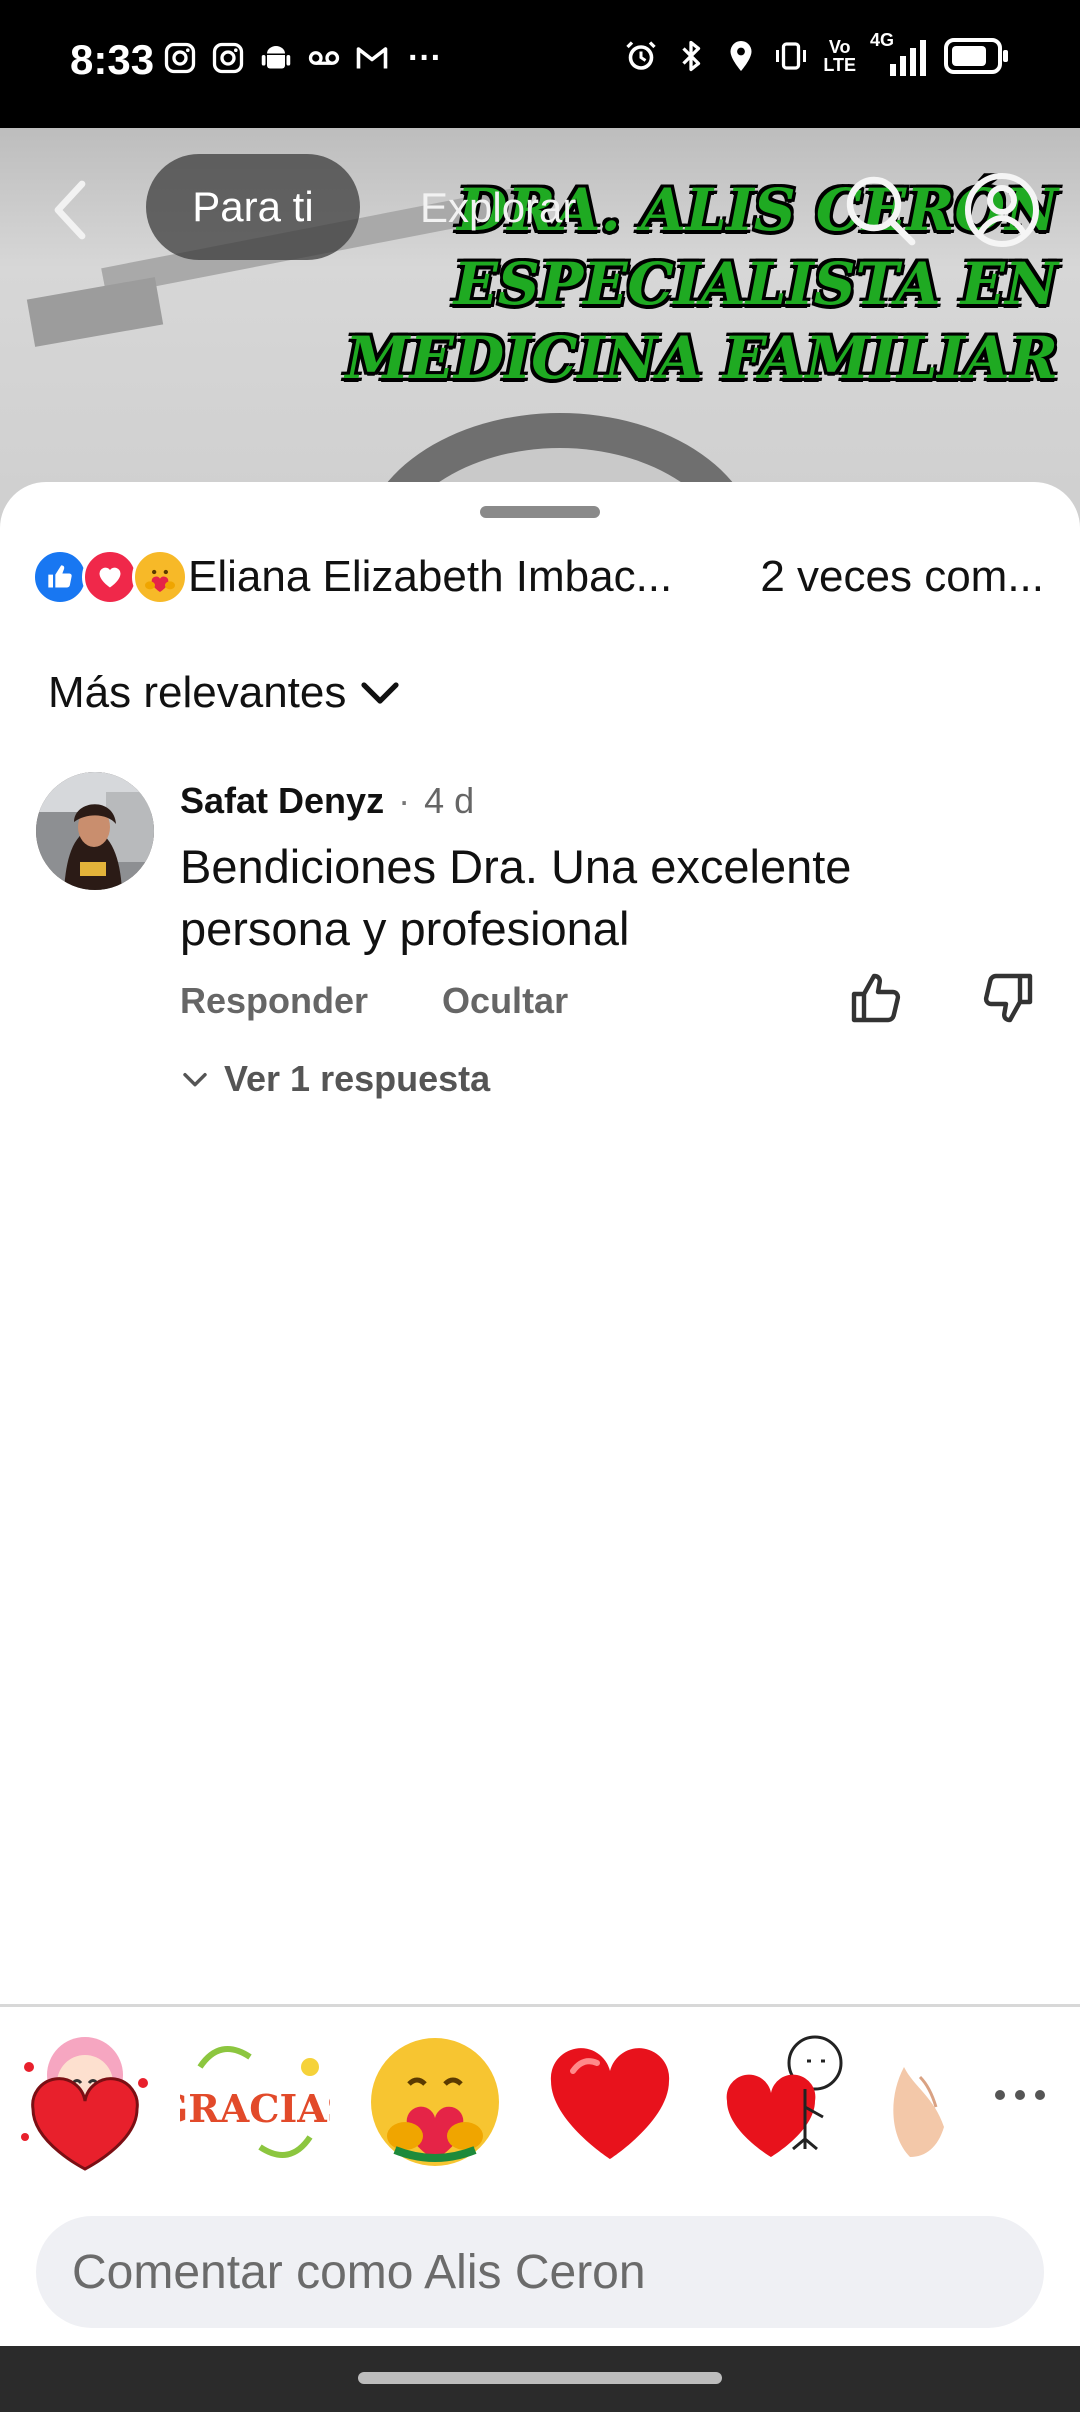 The width and height of the screenshot is (1080, 2412). Describe the element at coordinates (880, 210) in the screenshot. I see `search-icon` at that location.